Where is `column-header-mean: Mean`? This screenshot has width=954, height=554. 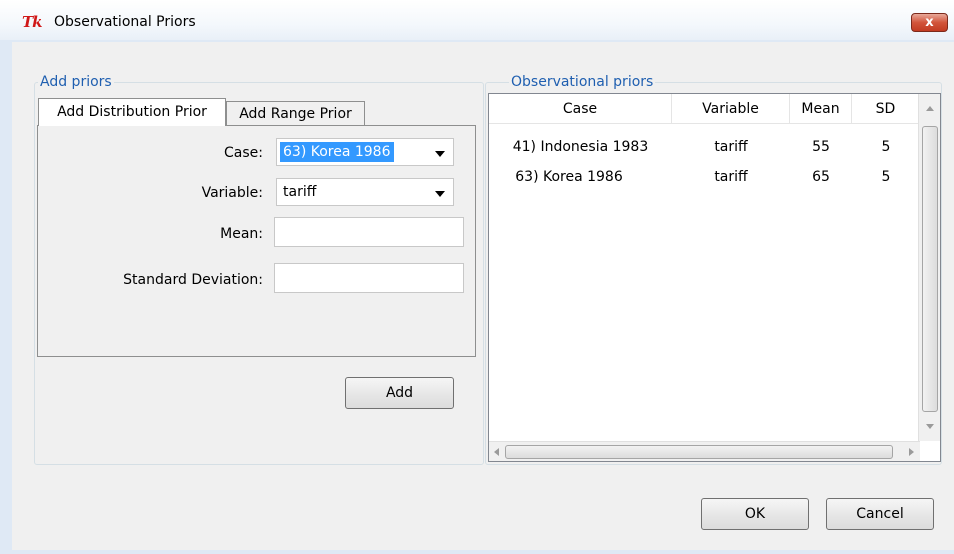 column-header-mean: Mean is located at coordinates (821, 109).